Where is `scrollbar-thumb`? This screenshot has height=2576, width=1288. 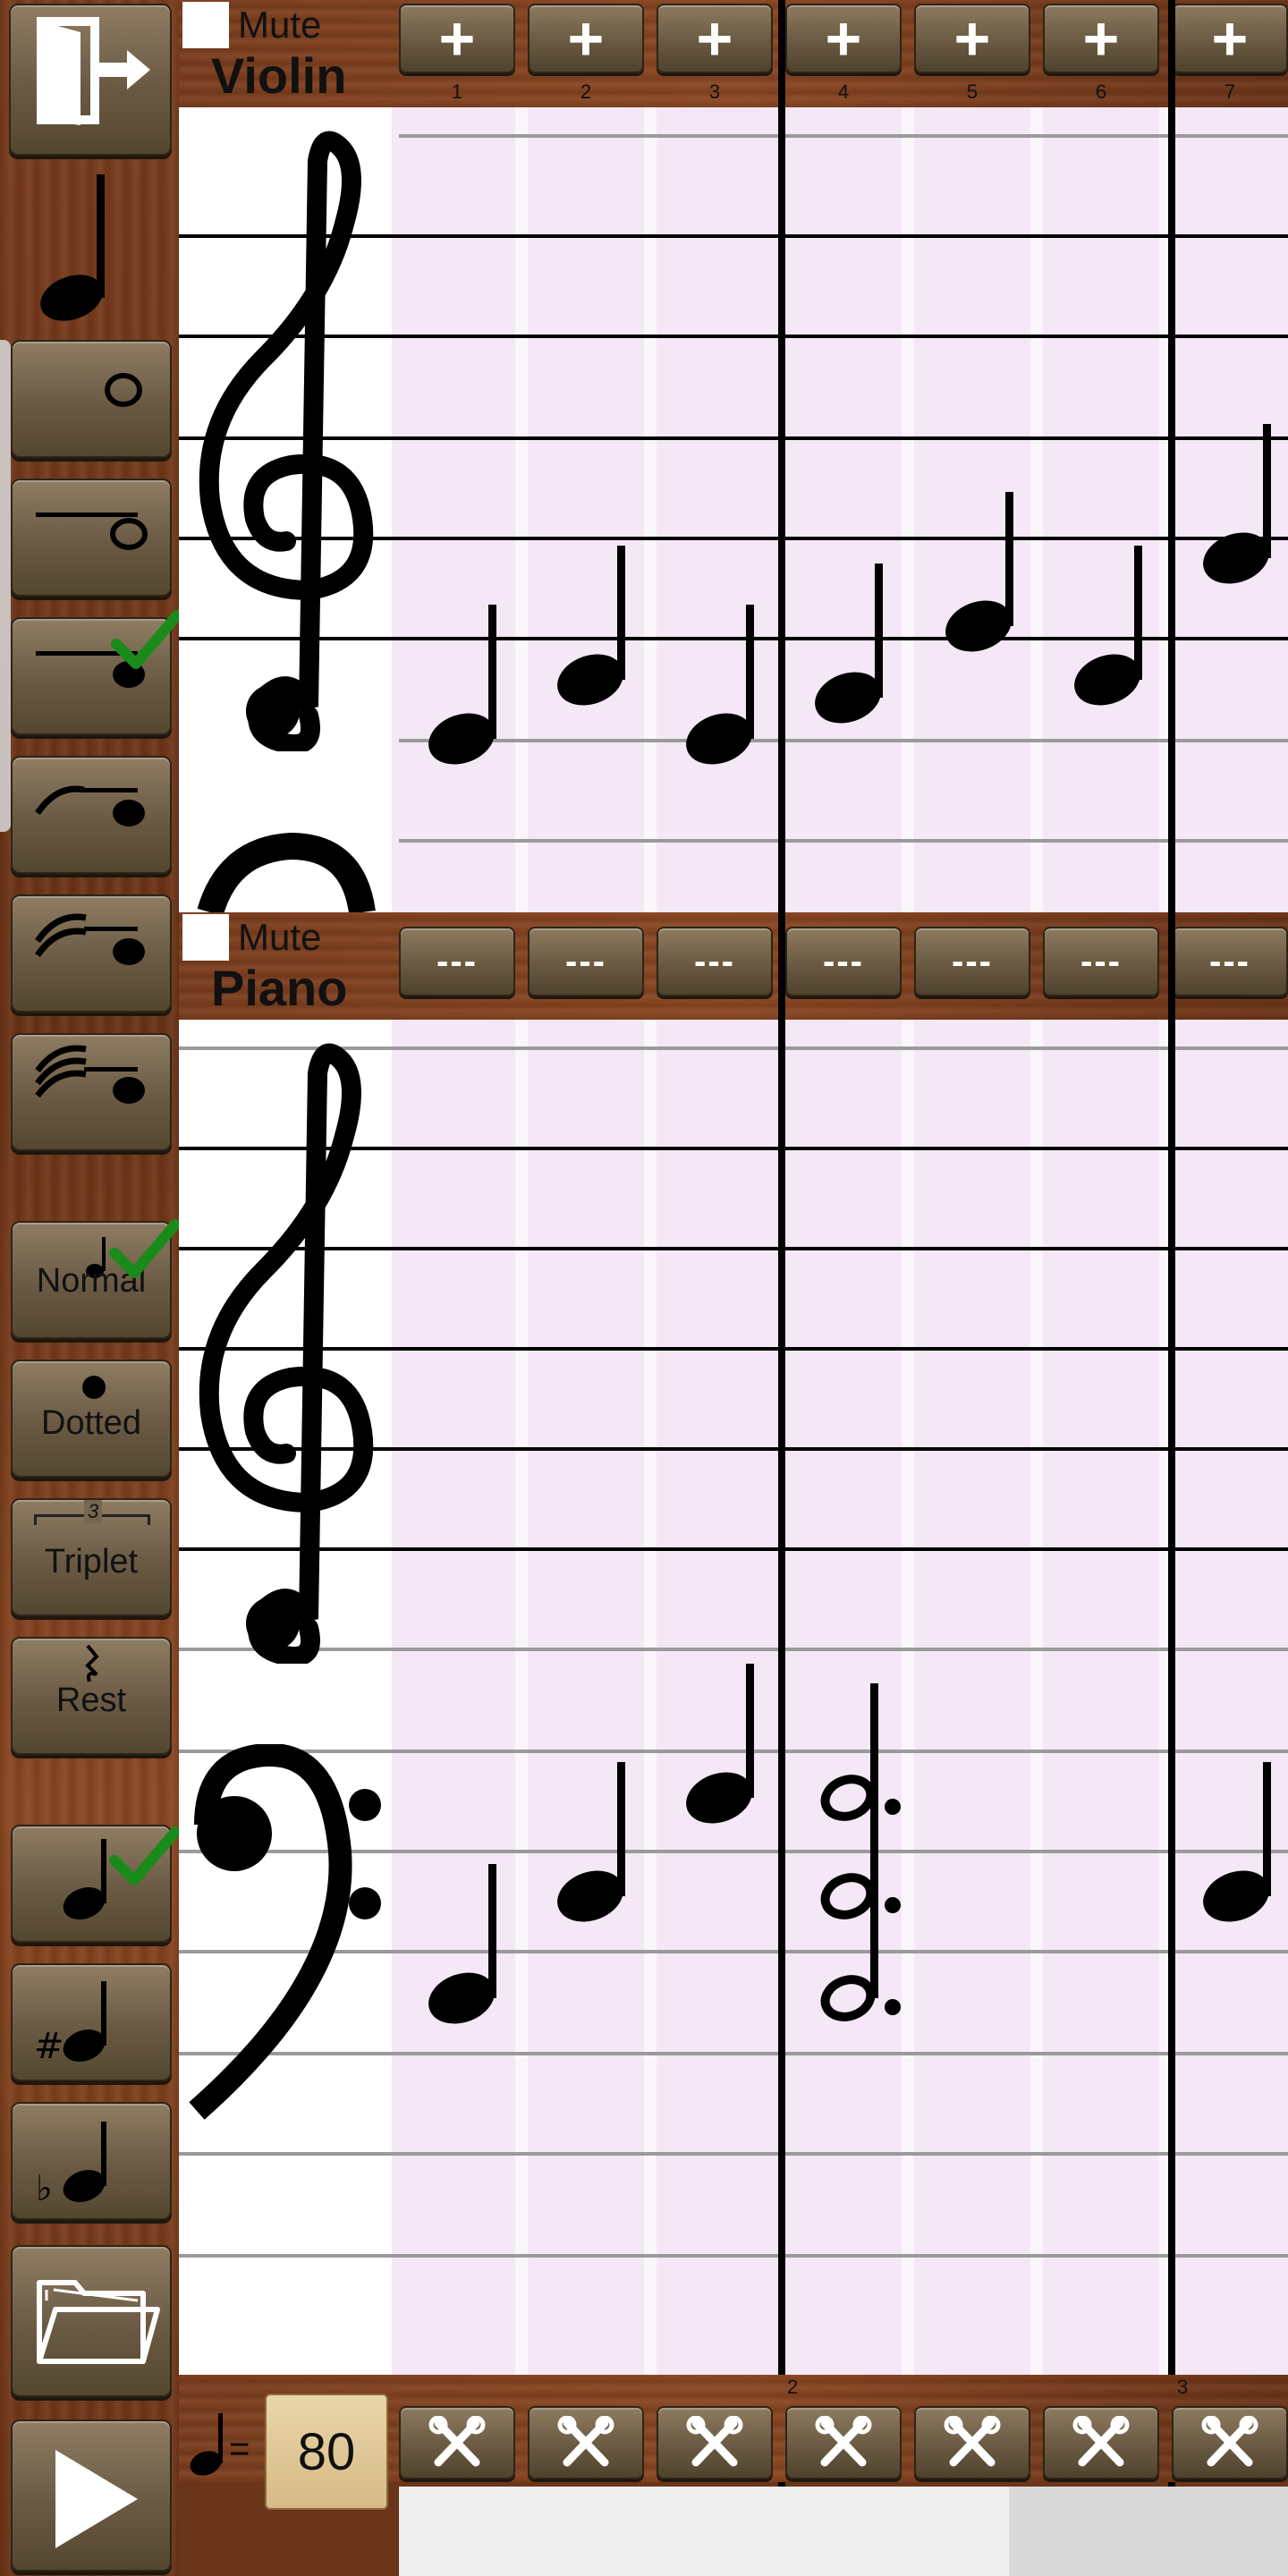
scrollbar-thumb is located at coordinates (704, 2531).